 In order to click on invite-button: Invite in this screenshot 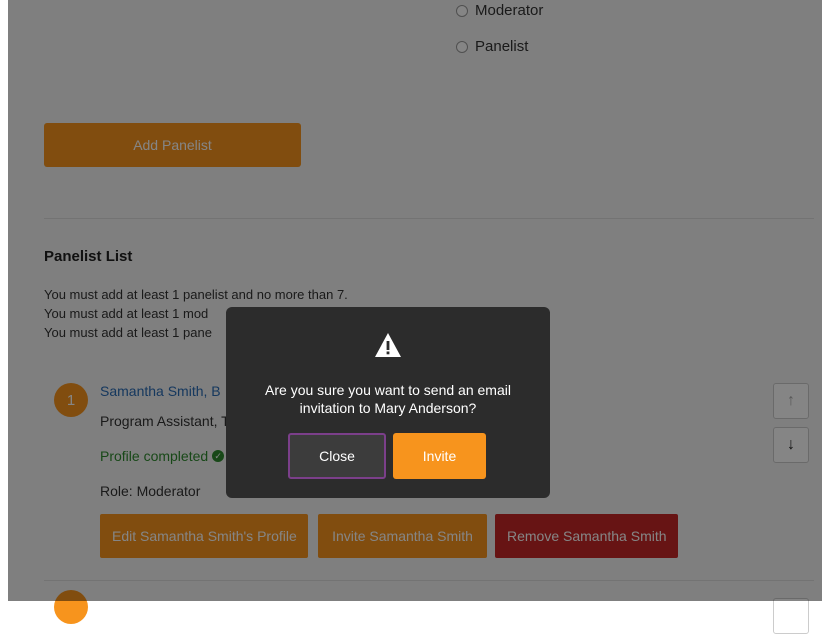, I will do `click(439, 456)`.